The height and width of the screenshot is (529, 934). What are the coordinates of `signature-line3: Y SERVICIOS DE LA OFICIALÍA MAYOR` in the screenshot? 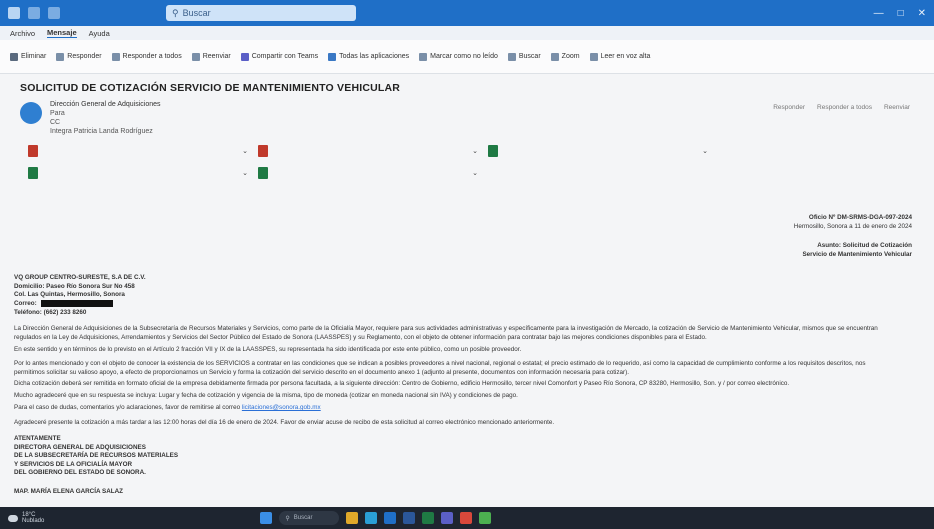 It's located at (73, 464).